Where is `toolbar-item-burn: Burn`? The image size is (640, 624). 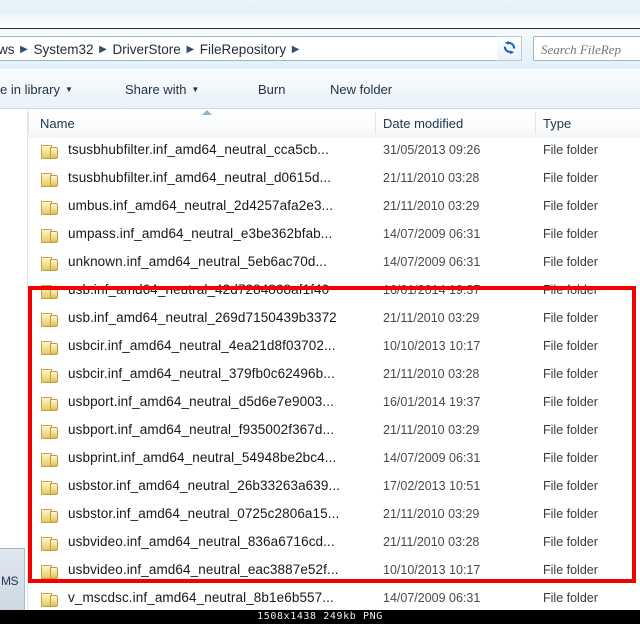
toolbar-item-burn: Burn is located at coordinates (271, 89).